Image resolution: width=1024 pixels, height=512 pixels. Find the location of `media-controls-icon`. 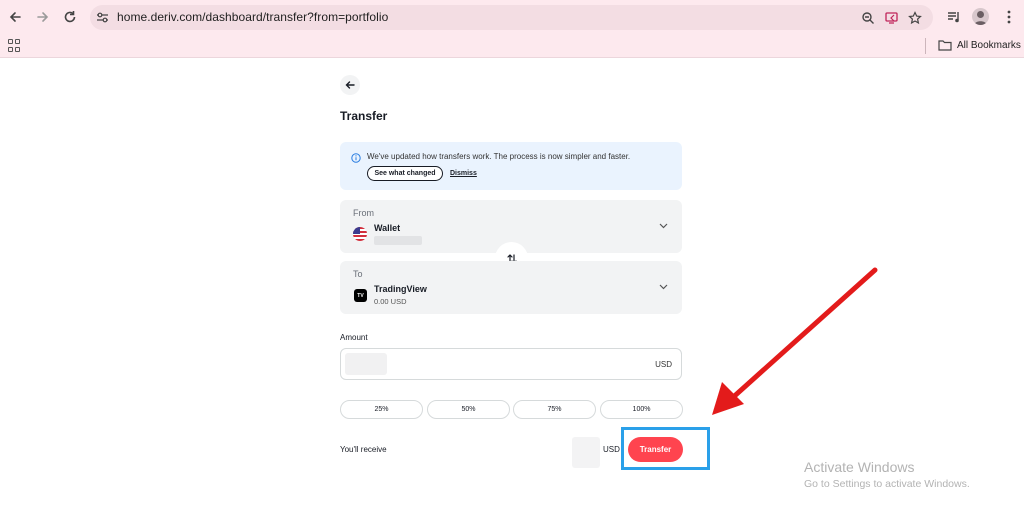

media-controls-icon is located at coordinates (954, 17).